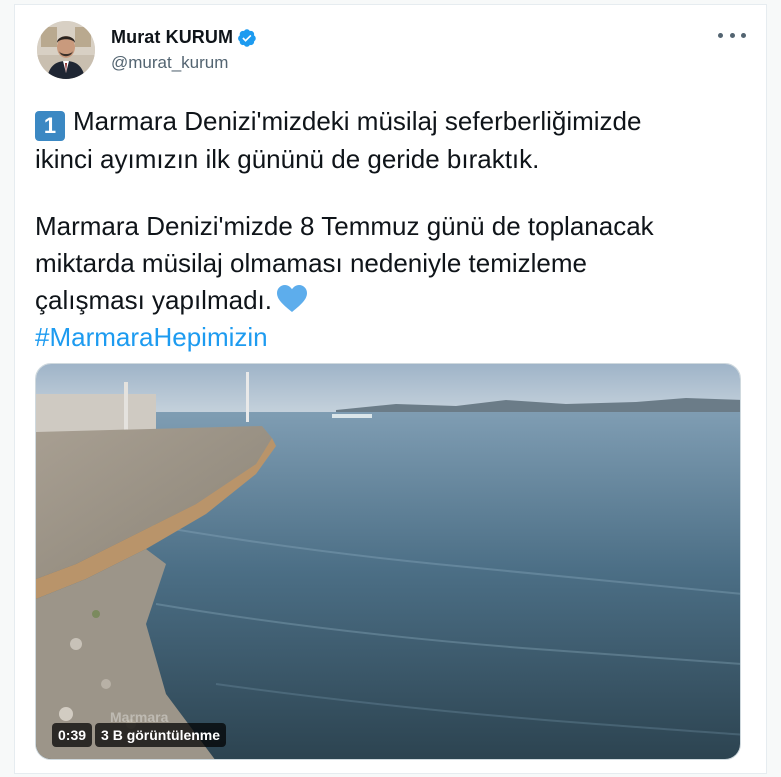  I want to click on tweet-line: çalışması yapılmadı., so click(390, 300).